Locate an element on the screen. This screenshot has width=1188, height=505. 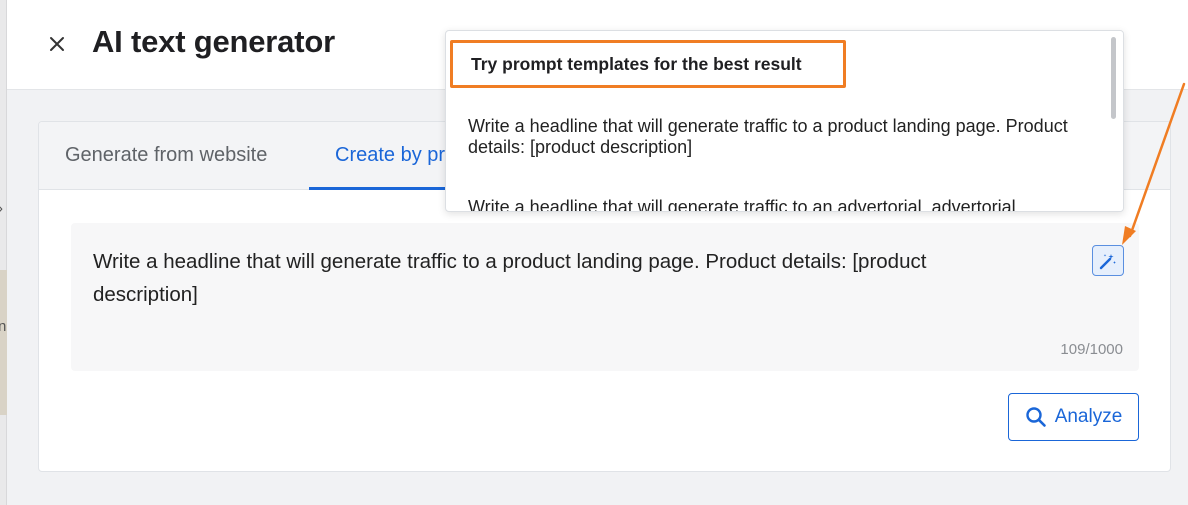
close-icon is located at coordinates (57, 44).